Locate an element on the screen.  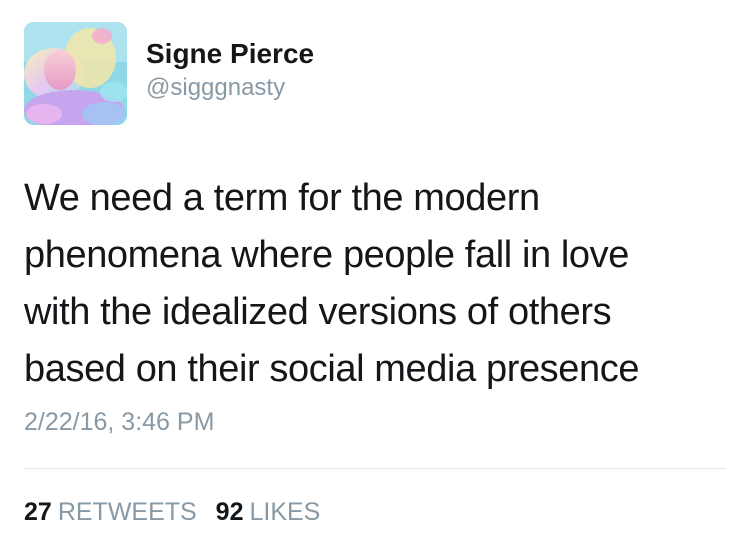
tweet-text-line: We need a term for the modern is located at coordinates (282, 198).